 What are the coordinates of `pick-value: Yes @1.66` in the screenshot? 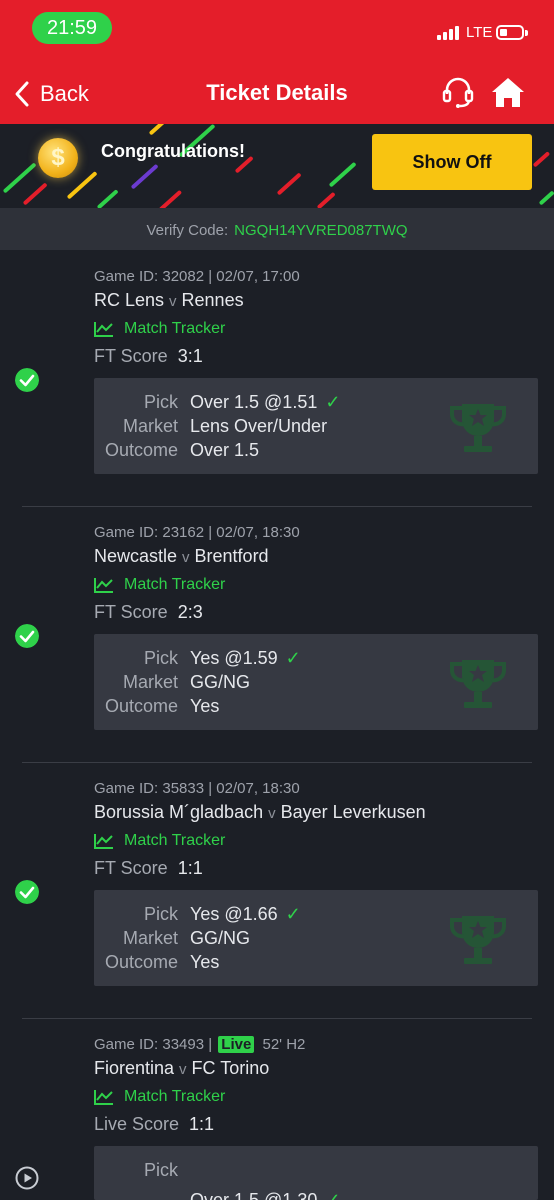 It's located at (234, 914).